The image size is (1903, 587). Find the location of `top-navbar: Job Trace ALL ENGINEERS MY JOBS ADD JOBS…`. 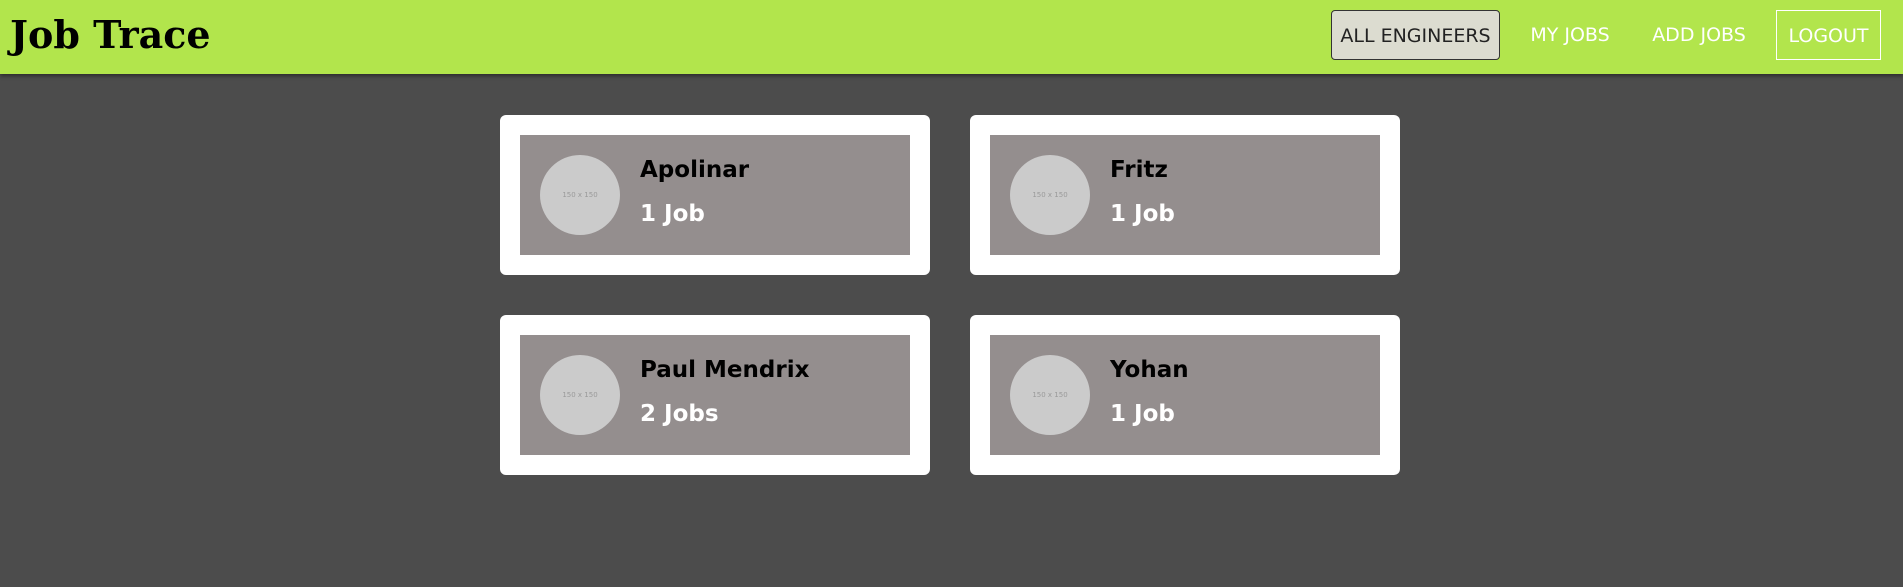

top-navbar: Job Trace ALL ENGINEERS MY JOBS ADD JOBS… is located at coordinates (951, 37).